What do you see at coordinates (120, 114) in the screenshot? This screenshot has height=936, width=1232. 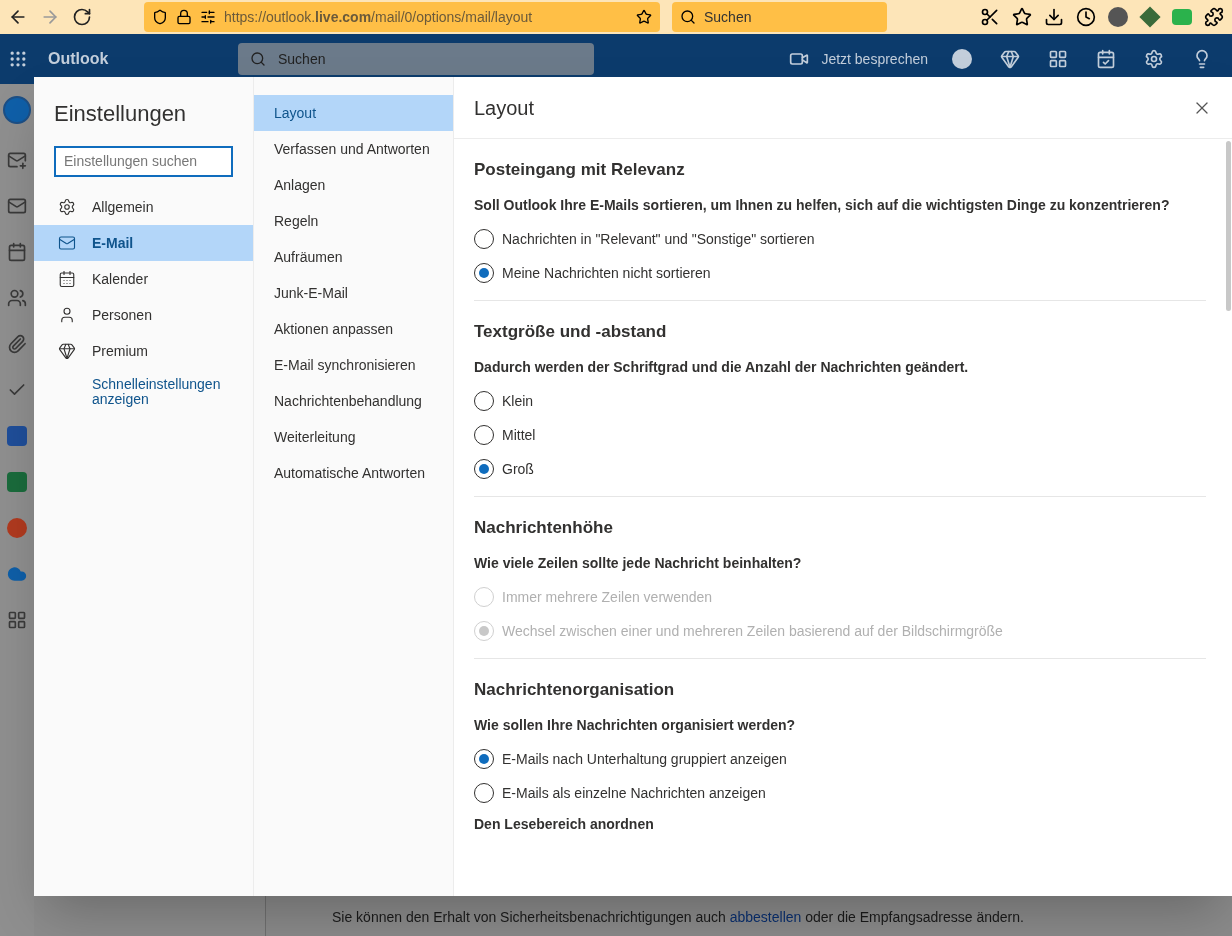 I see `settings-title: Einstellungen` at bounding box center [120, 114].